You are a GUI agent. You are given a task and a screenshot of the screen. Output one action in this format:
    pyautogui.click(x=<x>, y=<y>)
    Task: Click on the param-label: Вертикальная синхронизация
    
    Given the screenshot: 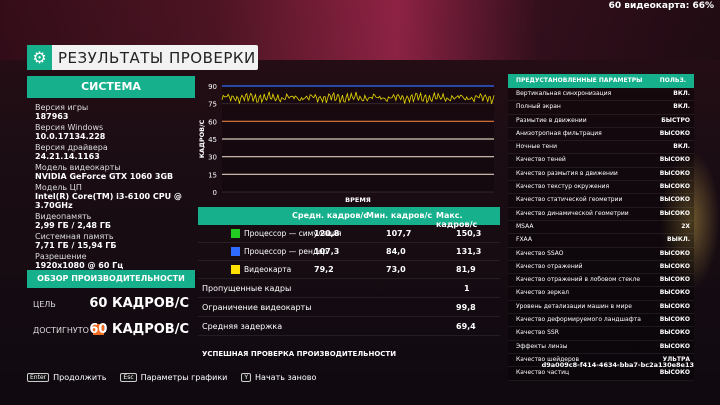 What is the action you would take?
    pyautogui.click(x=564, y=93)
    